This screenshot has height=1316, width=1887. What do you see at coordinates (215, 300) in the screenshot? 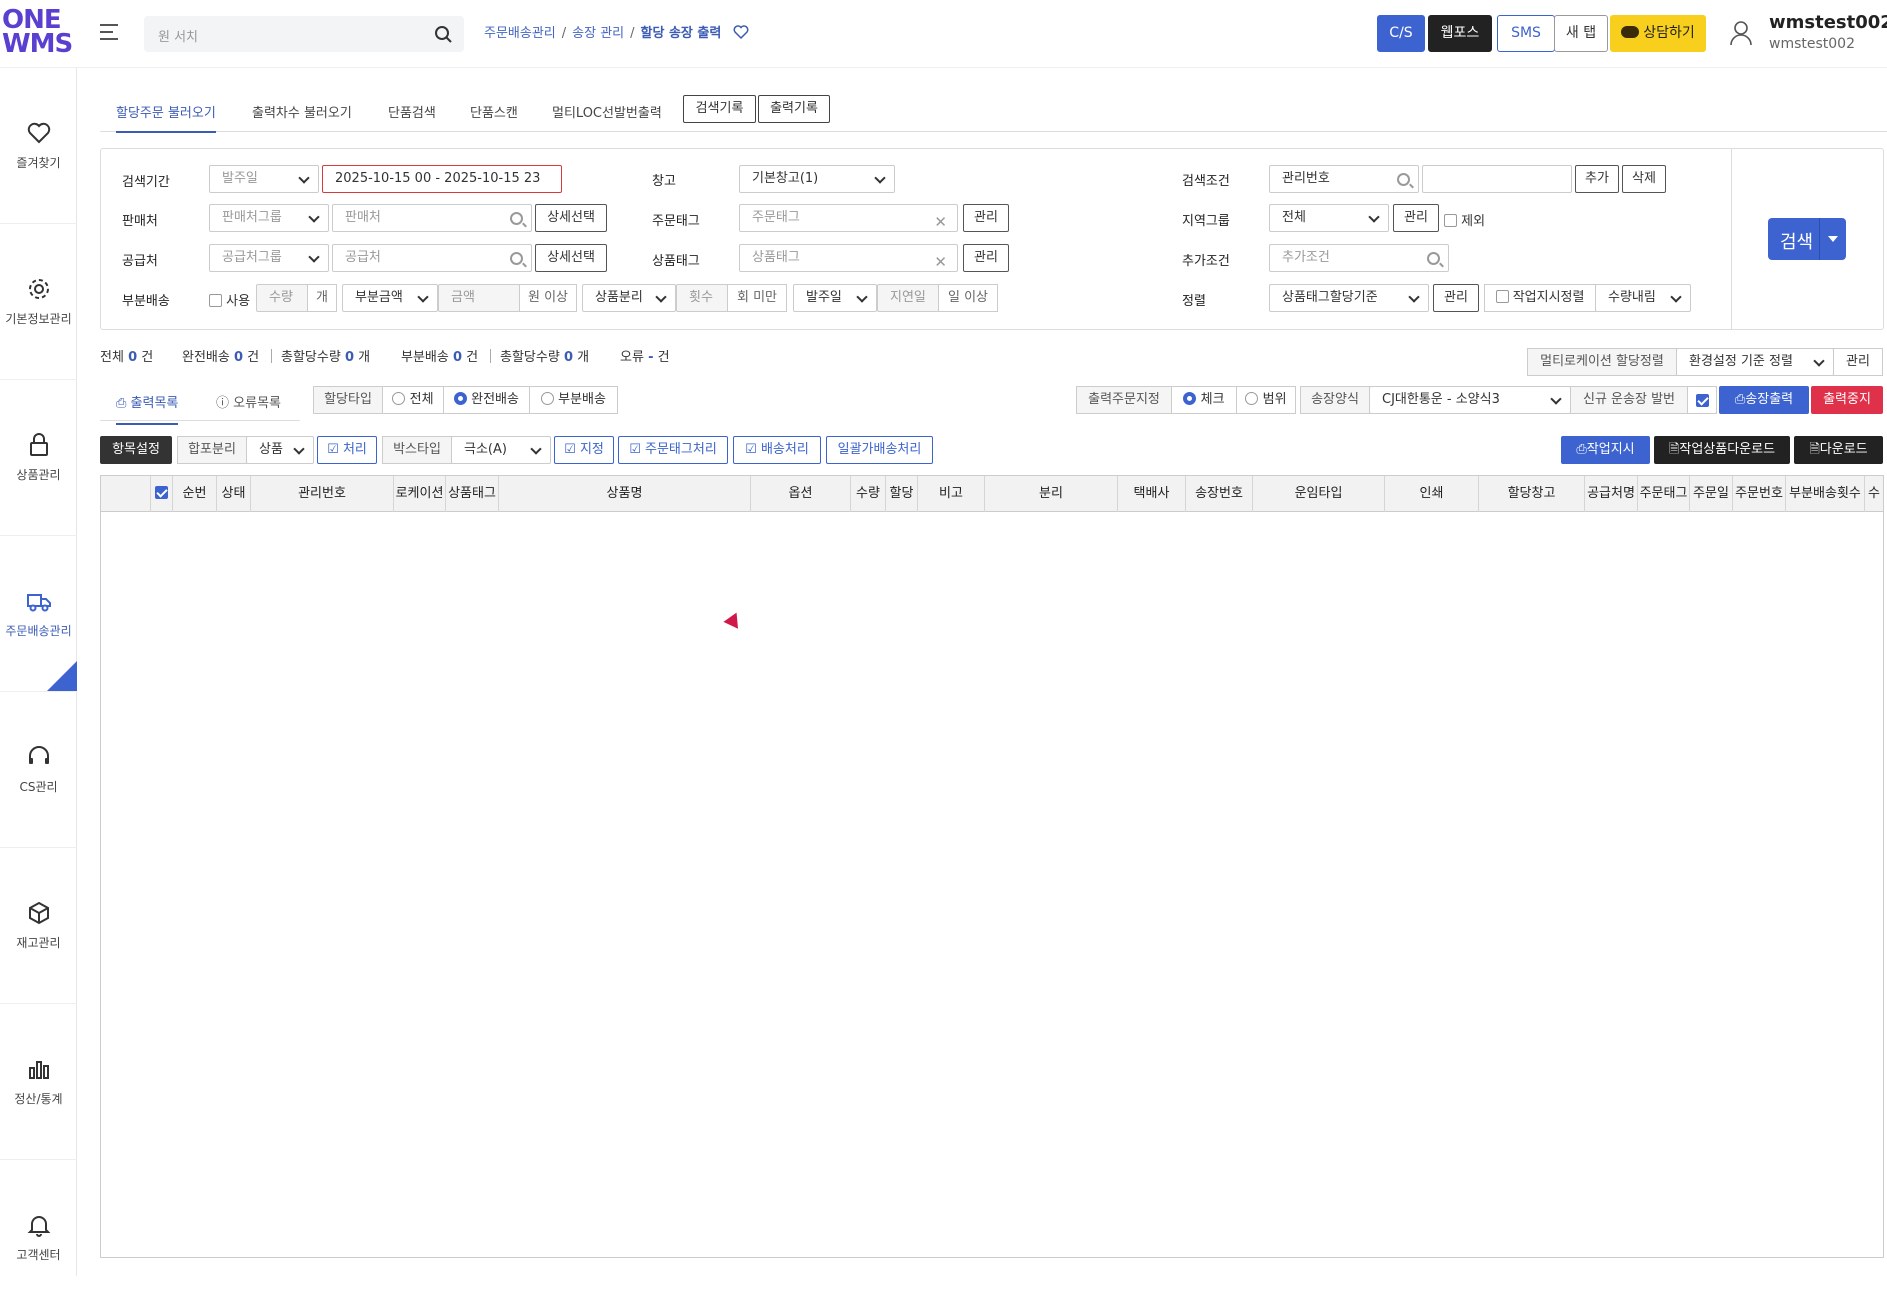
I see `use-checkbox-box` at bounding box center [215, 300].